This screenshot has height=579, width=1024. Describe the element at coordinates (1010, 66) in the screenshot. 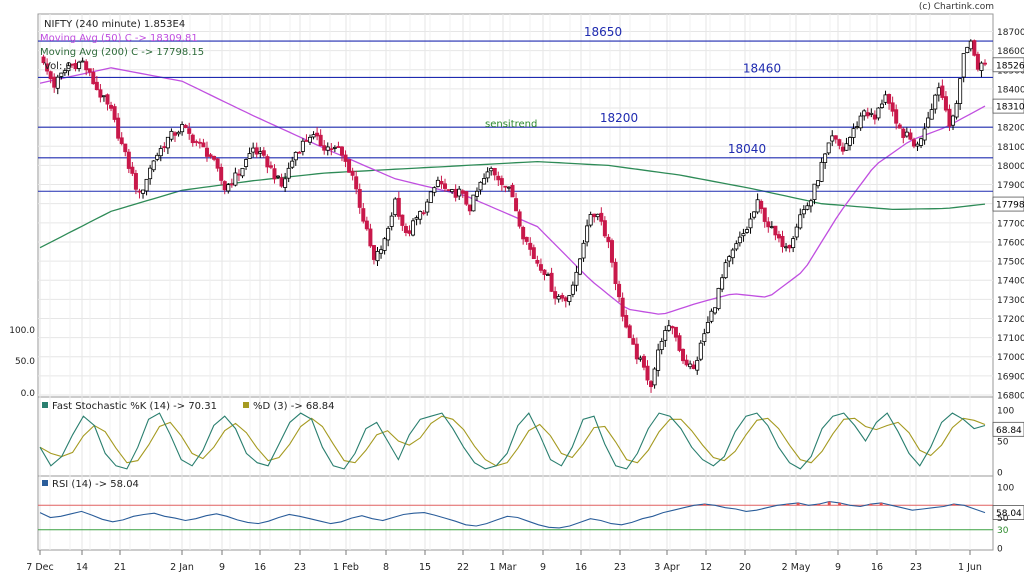

I see `price-marker-label: 18526` at that location.